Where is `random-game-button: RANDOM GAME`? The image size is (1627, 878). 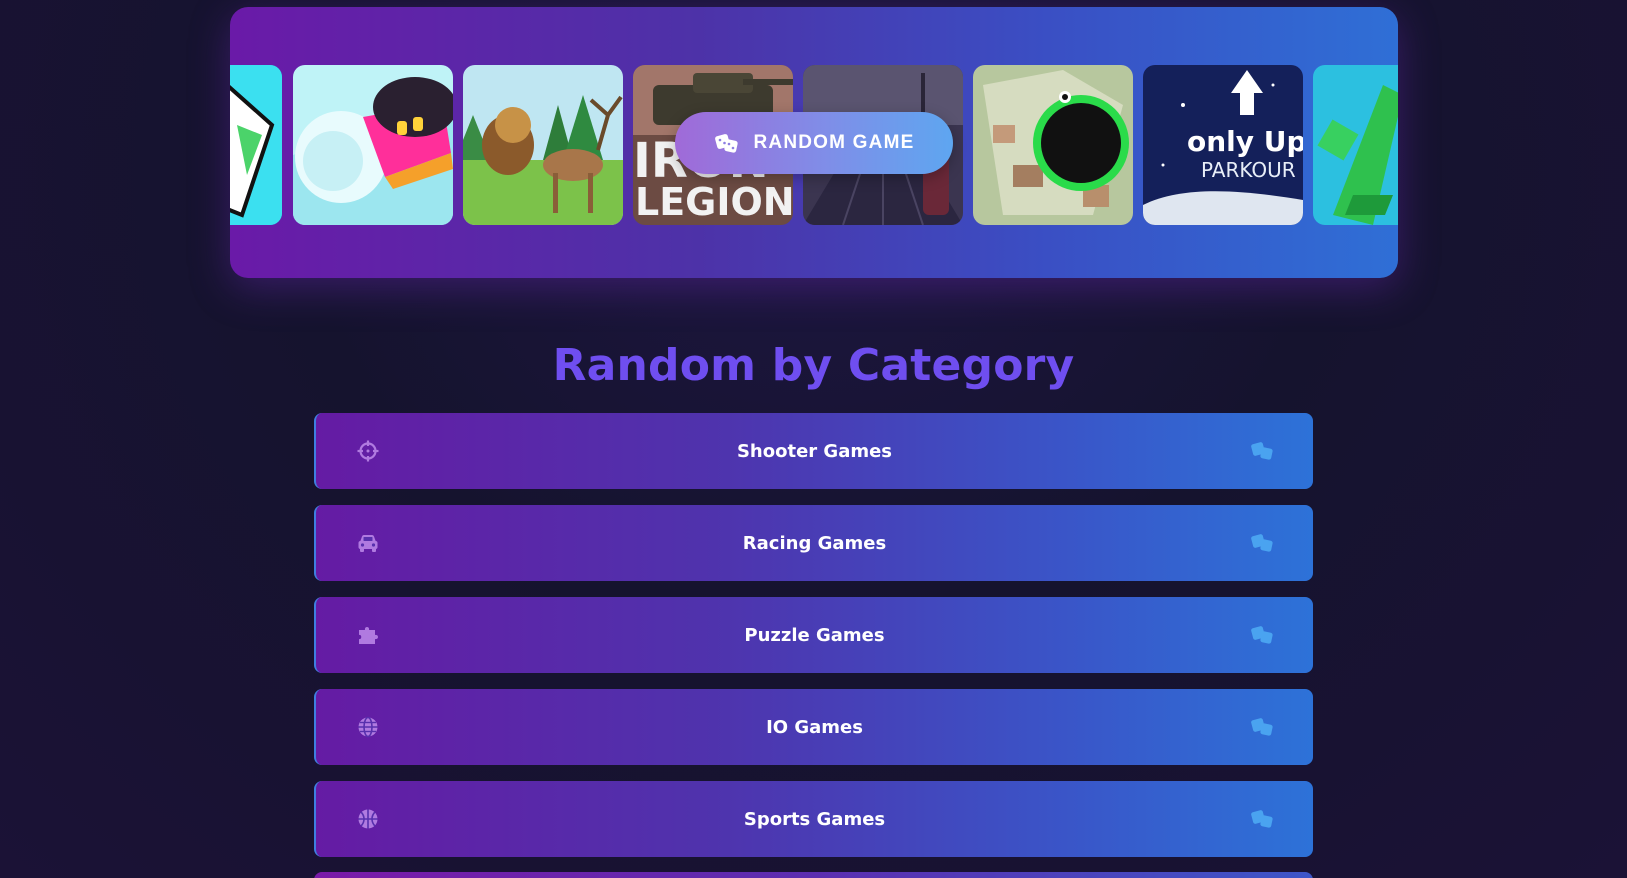
random-game-button: RANDOM GAME is located at coordinates (814, 143).